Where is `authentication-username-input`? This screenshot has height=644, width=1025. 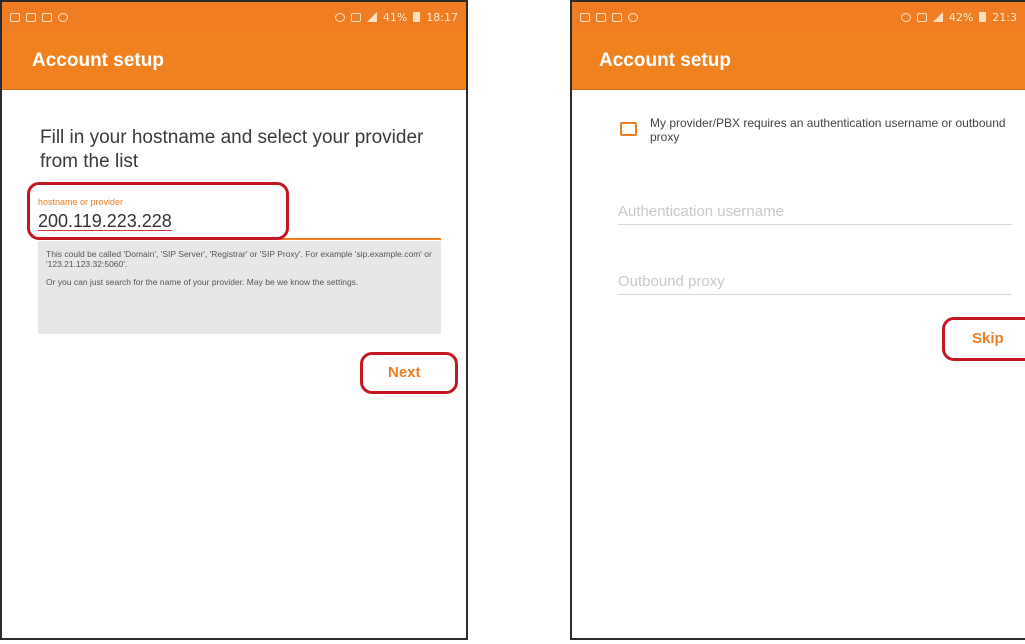
authentication-username-input is located at coordinates (815, 211).